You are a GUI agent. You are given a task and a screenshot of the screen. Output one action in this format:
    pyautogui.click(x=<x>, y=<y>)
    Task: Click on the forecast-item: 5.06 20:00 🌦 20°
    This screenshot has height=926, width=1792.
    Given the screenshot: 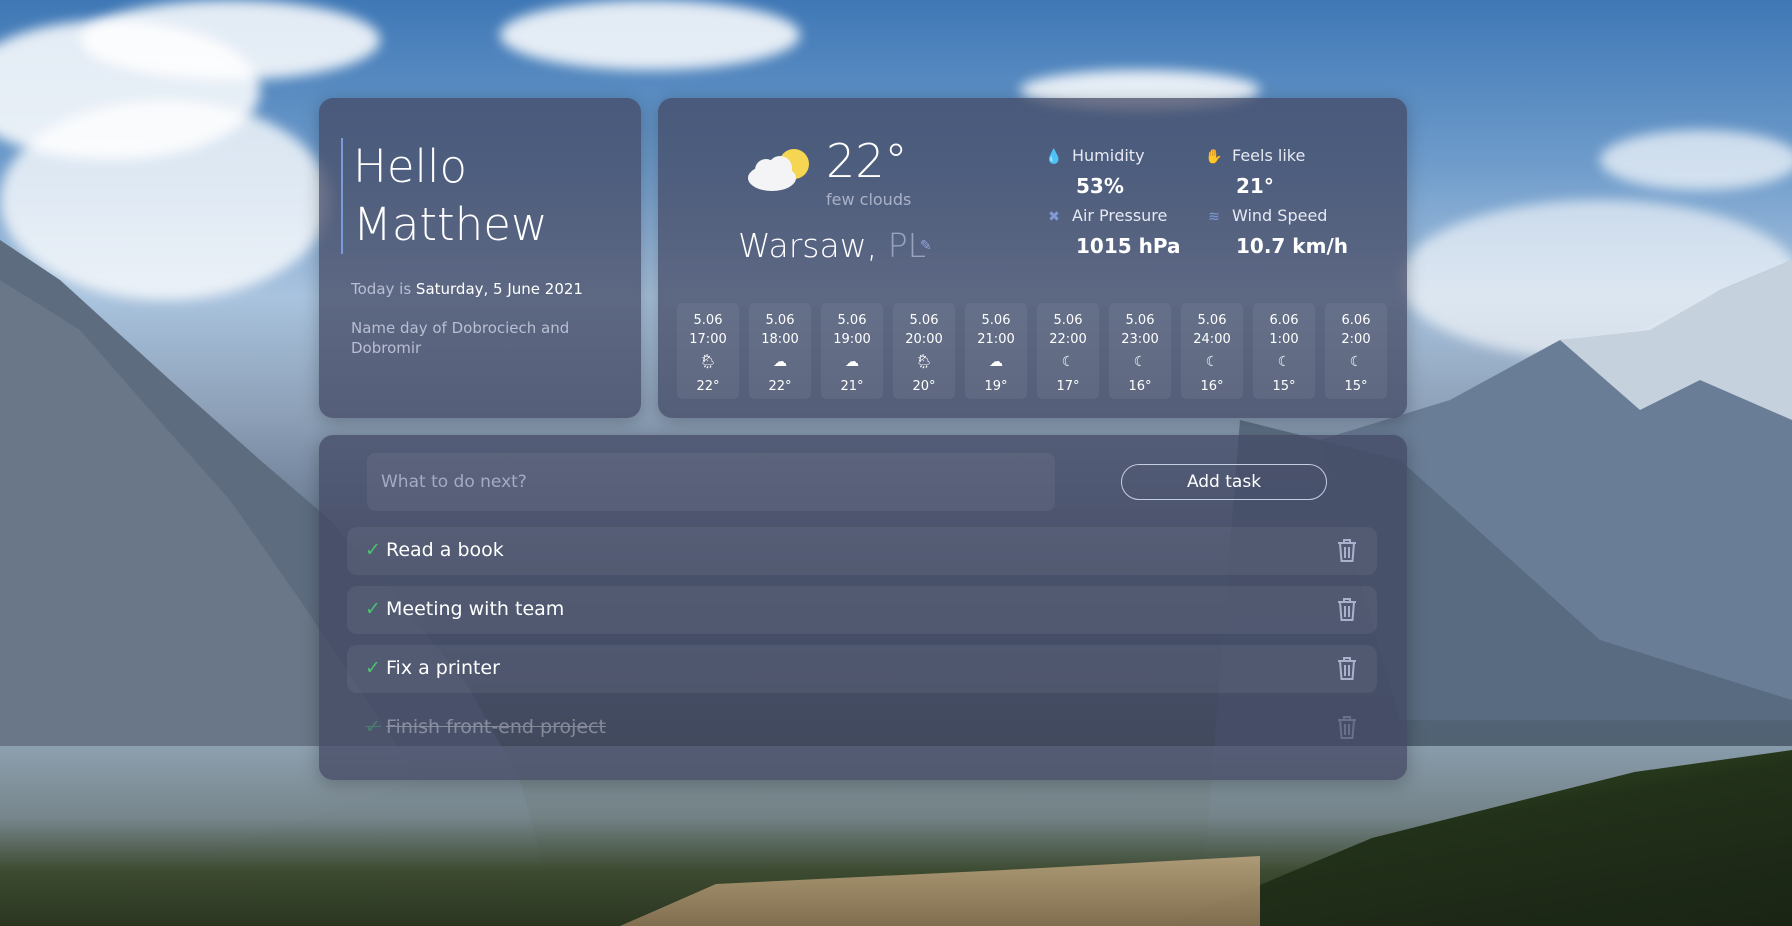 What is the action you would take?
    pyautogui.click(x=924, y=351)
    